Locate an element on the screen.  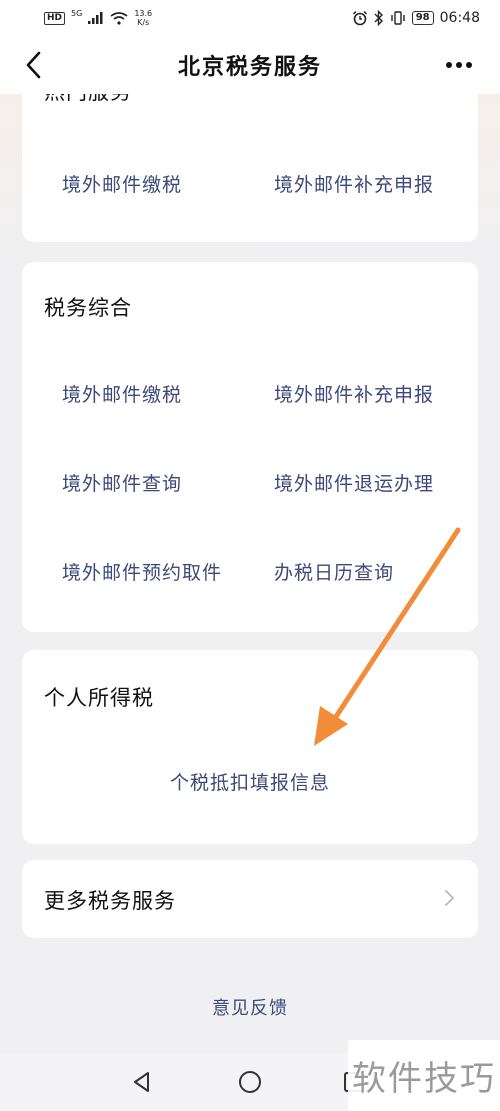
status-bar: HD 5G 13.6 K/s 98 06:48 is located at coordinates (250, 18).